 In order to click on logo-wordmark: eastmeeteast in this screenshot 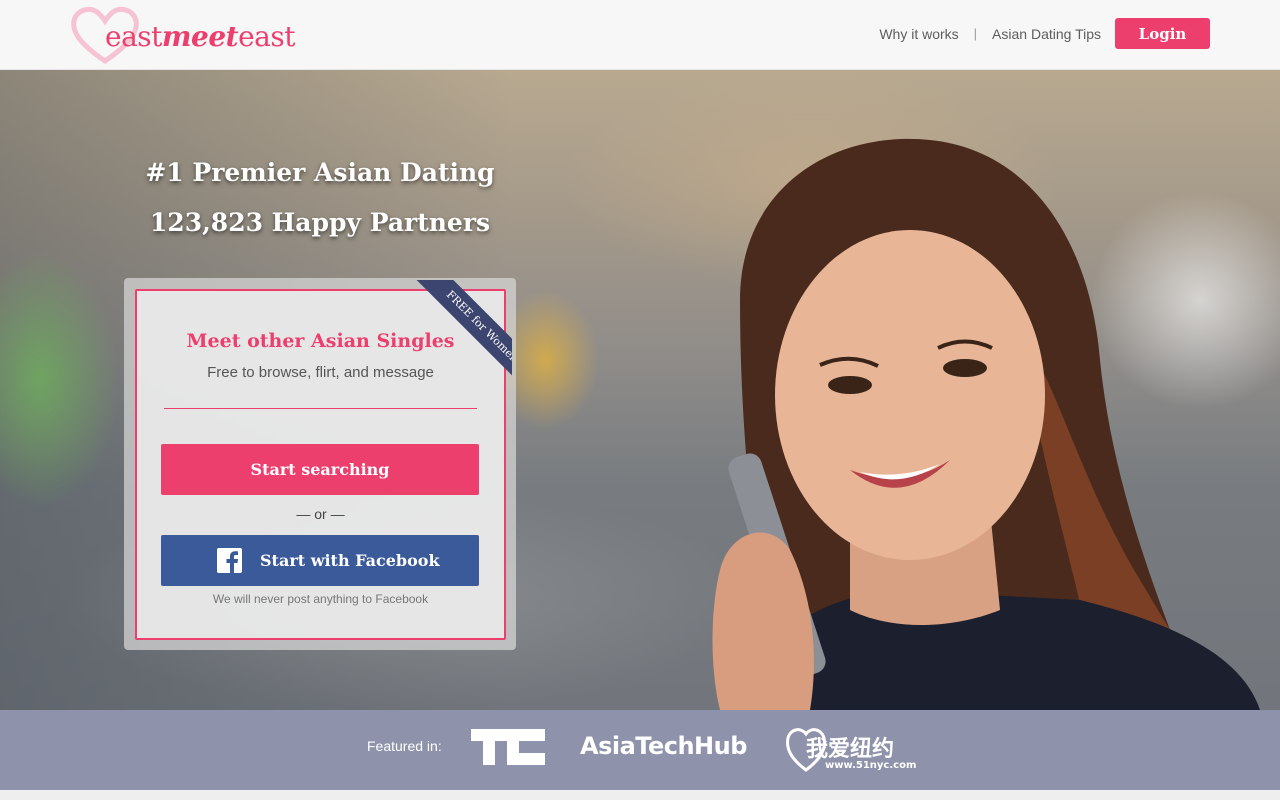, I will do `click(200, 36)`.